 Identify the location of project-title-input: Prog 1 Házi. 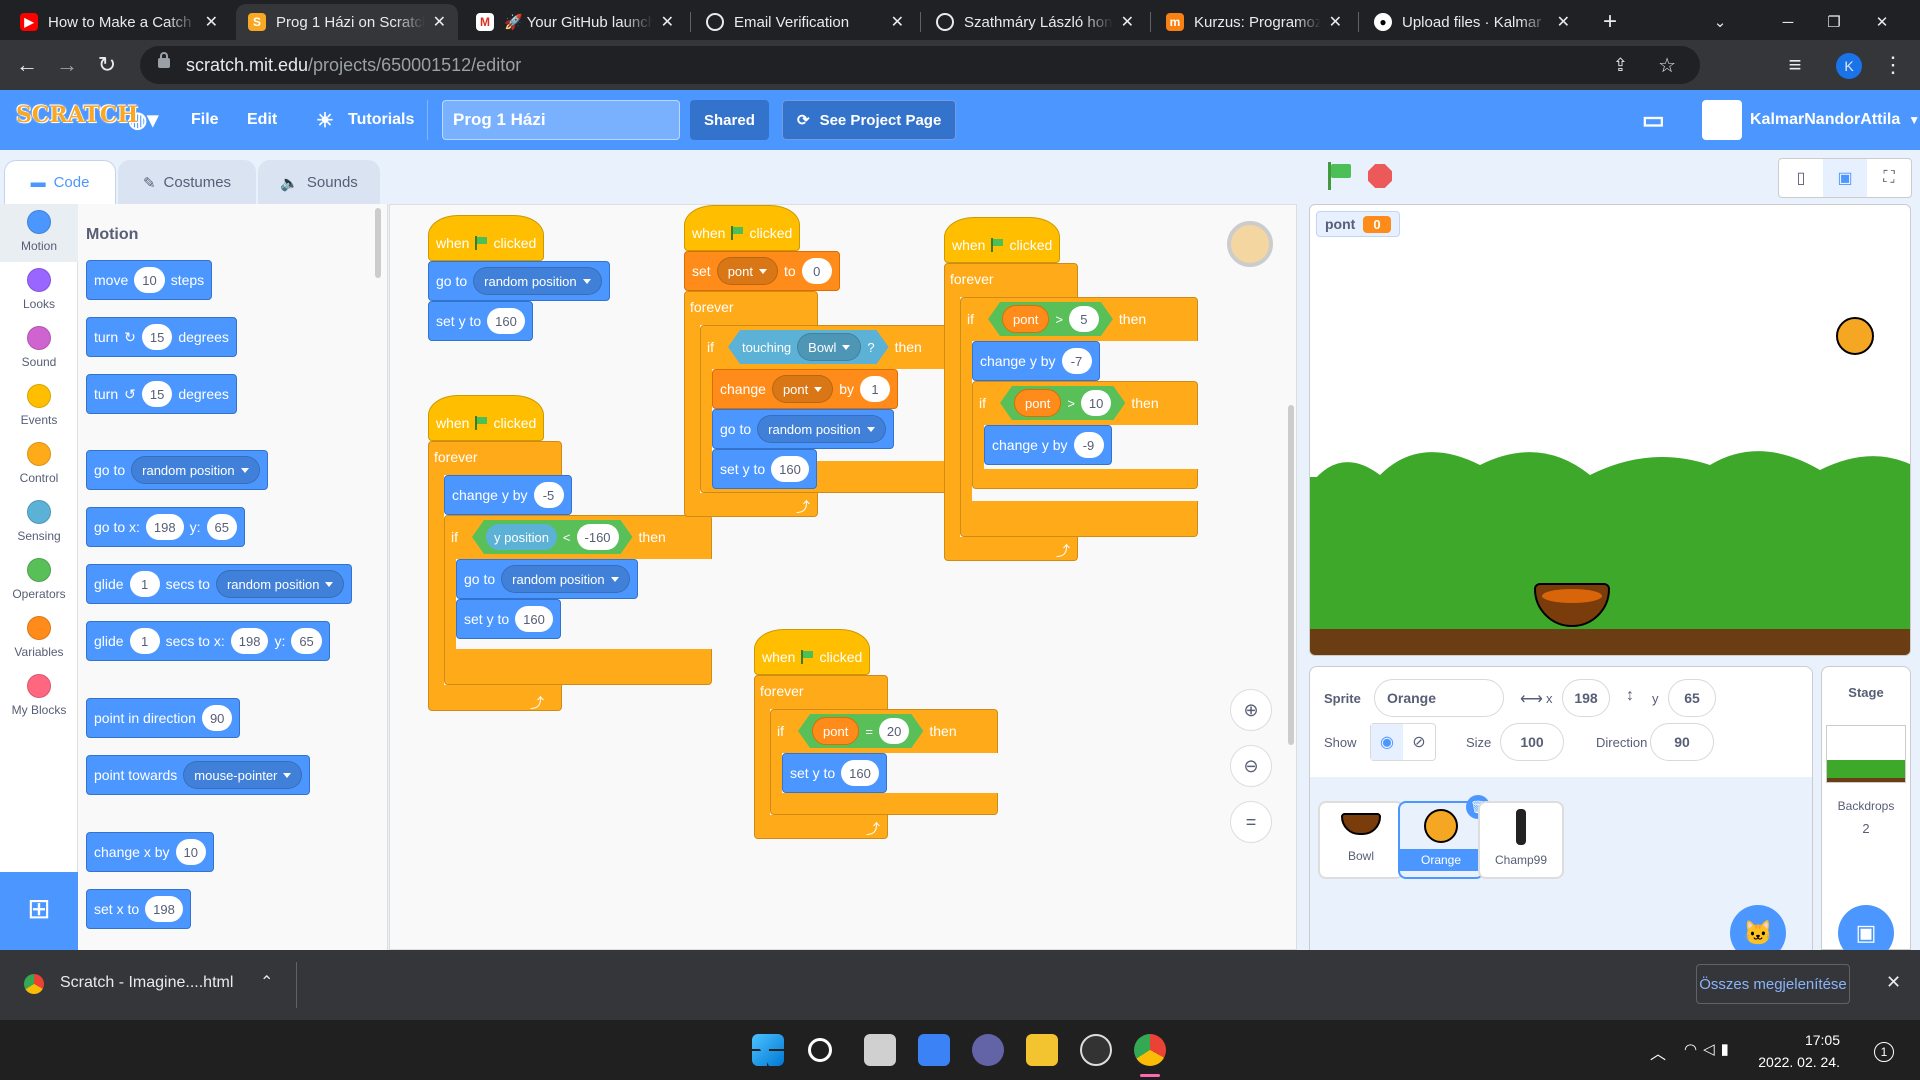
(561, 120).